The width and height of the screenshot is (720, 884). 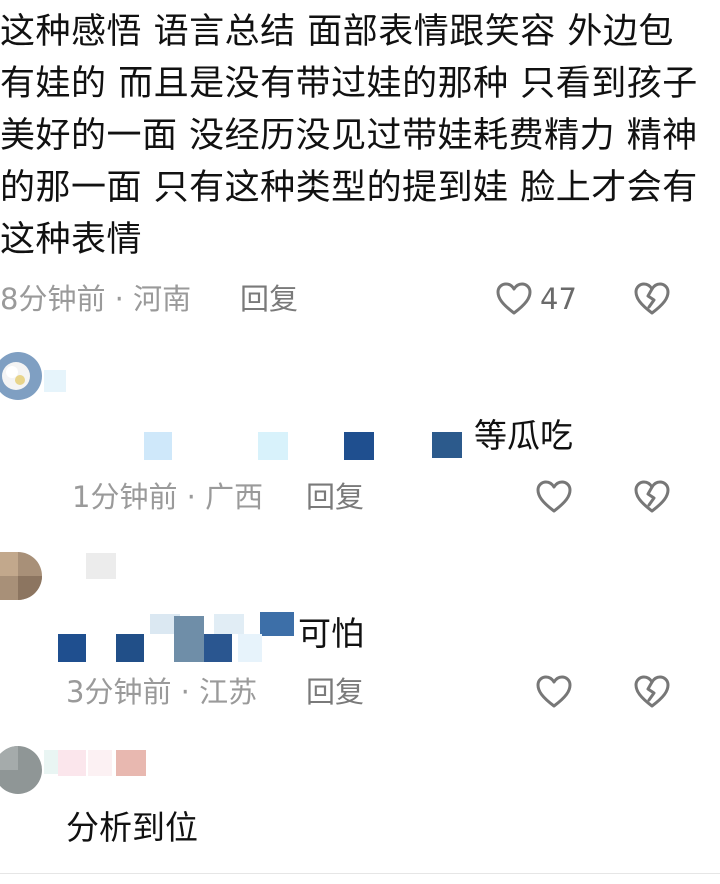 What do you see at coordinates (360, 873) in the screenshot?
I see `divider` at bounding box center [360, 873].